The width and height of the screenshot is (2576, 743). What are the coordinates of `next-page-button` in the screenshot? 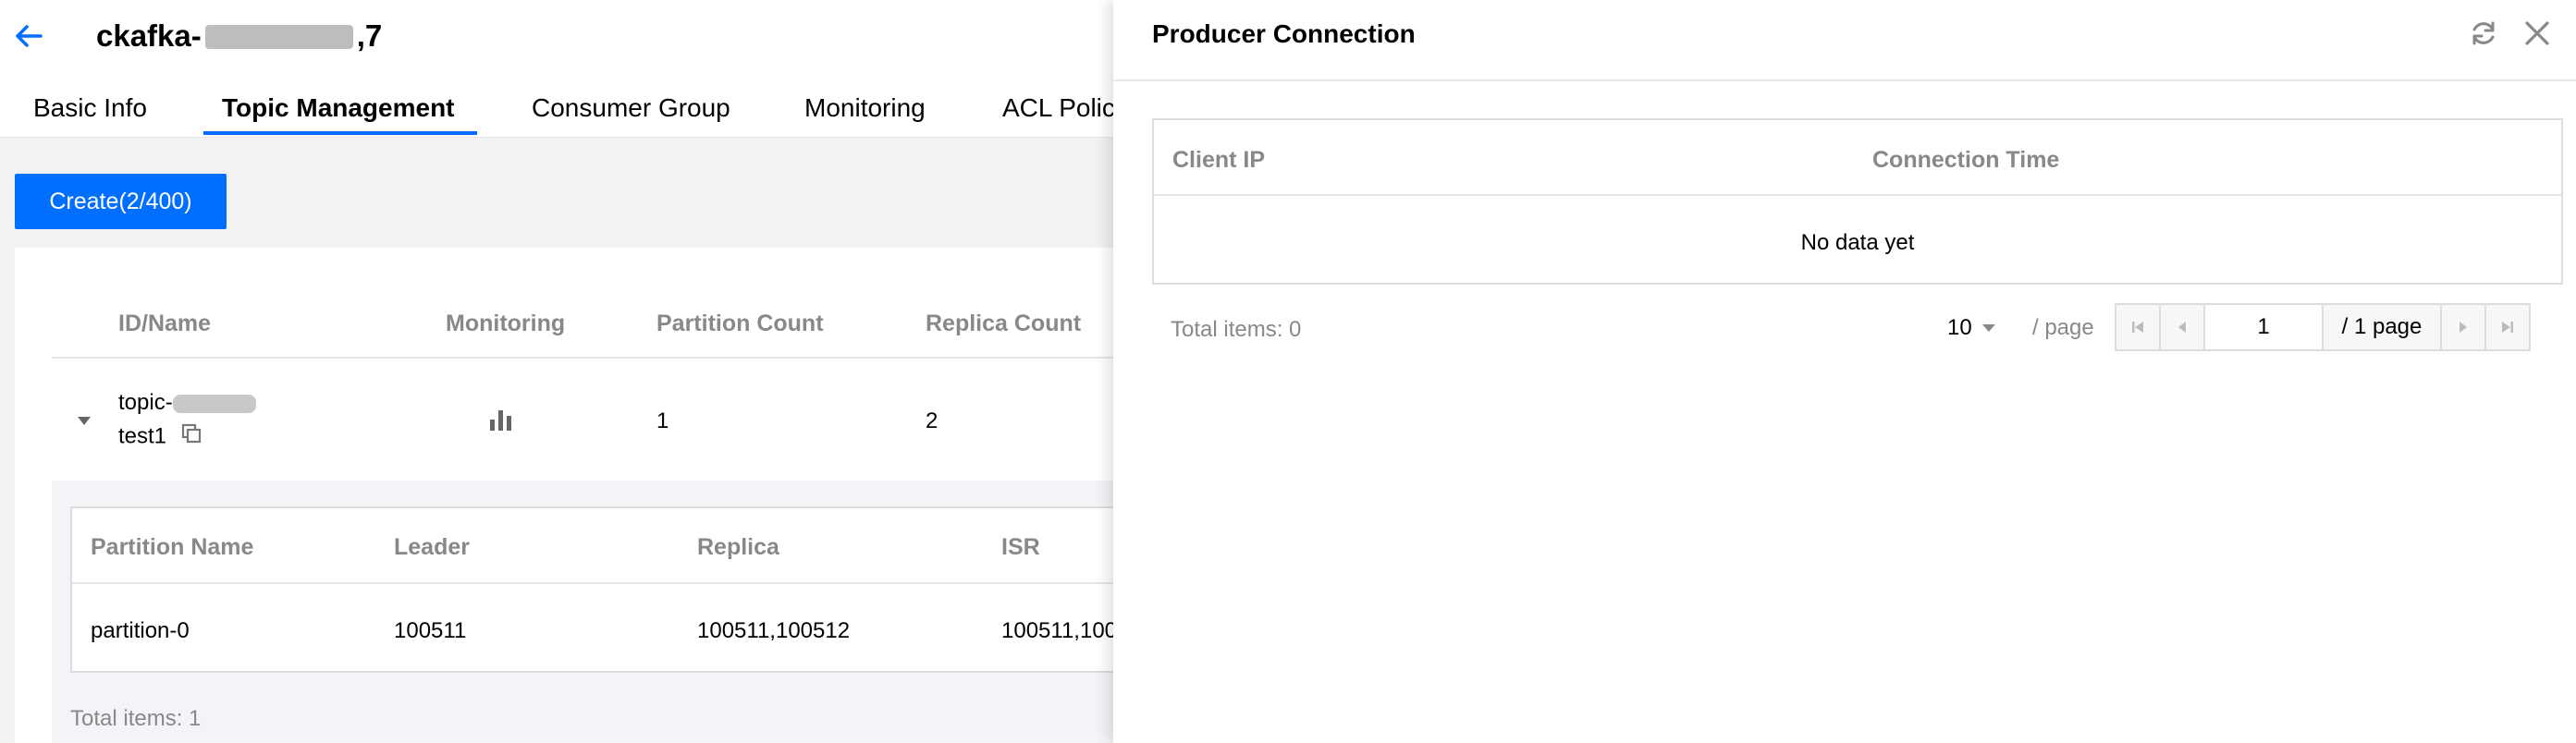 It's located at (2463, 327).